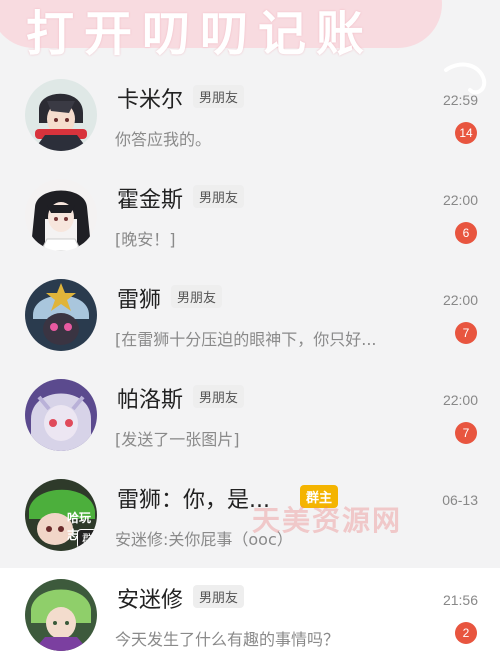 This screenshot has height=668, width=500. Describe the element at coordinates (200, 32) in the screenshot. I see `banner-title: 打开叨叨记账` at that location.